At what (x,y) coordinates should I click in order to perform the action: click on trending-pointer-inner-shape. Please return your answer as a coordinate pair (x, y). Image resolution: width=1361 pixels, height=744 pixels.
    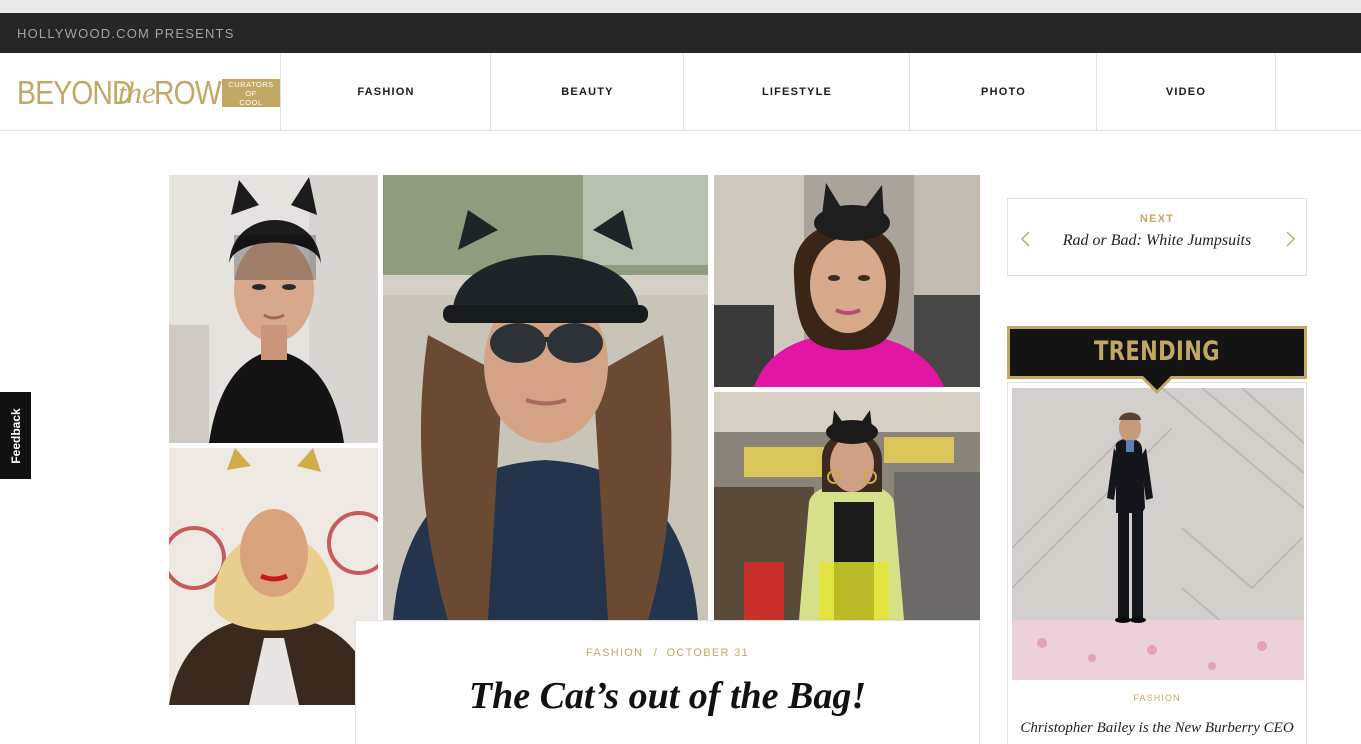
    Looking at the image, I should click on (1157, 382).